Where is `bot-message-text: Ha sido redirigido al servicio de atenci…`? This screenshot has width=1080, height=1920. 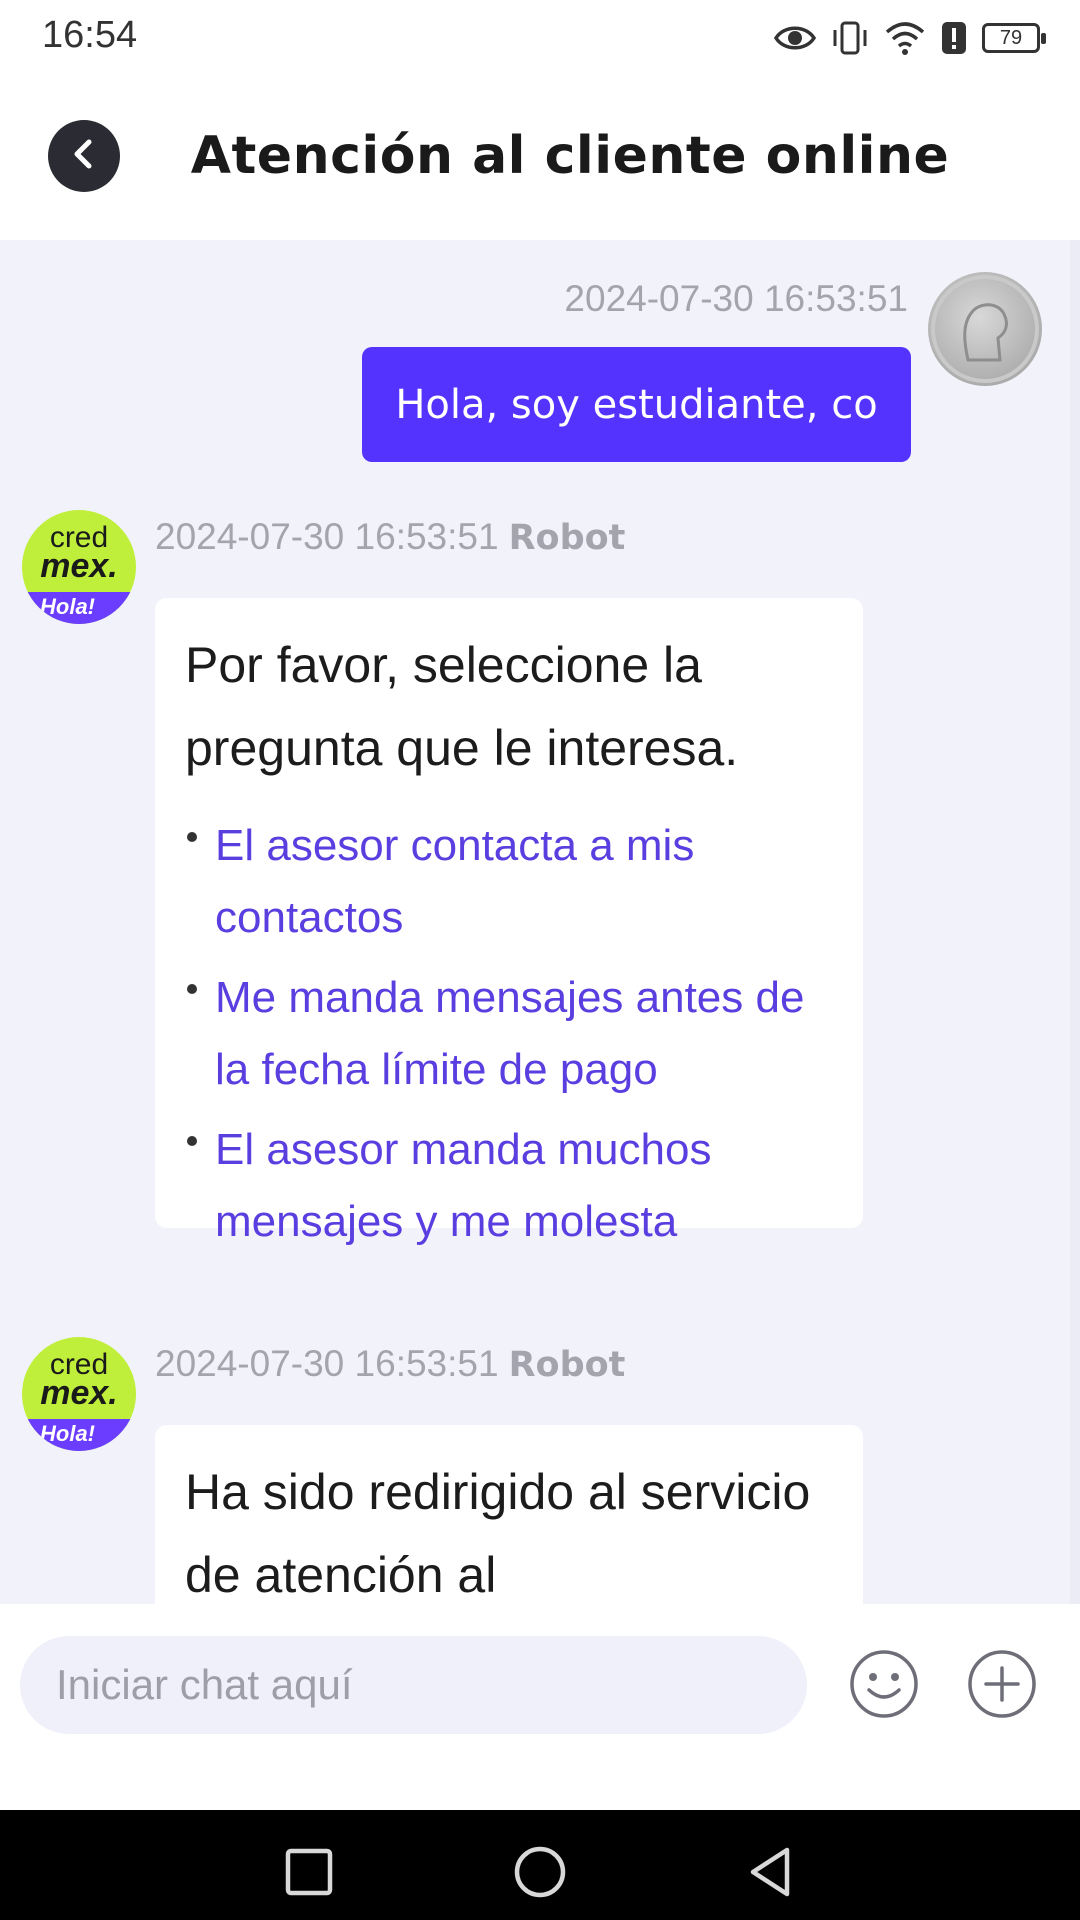
bot-message-text: Ha sido redirigido al servicio de atenci… is located at coordinates (498, 1533).